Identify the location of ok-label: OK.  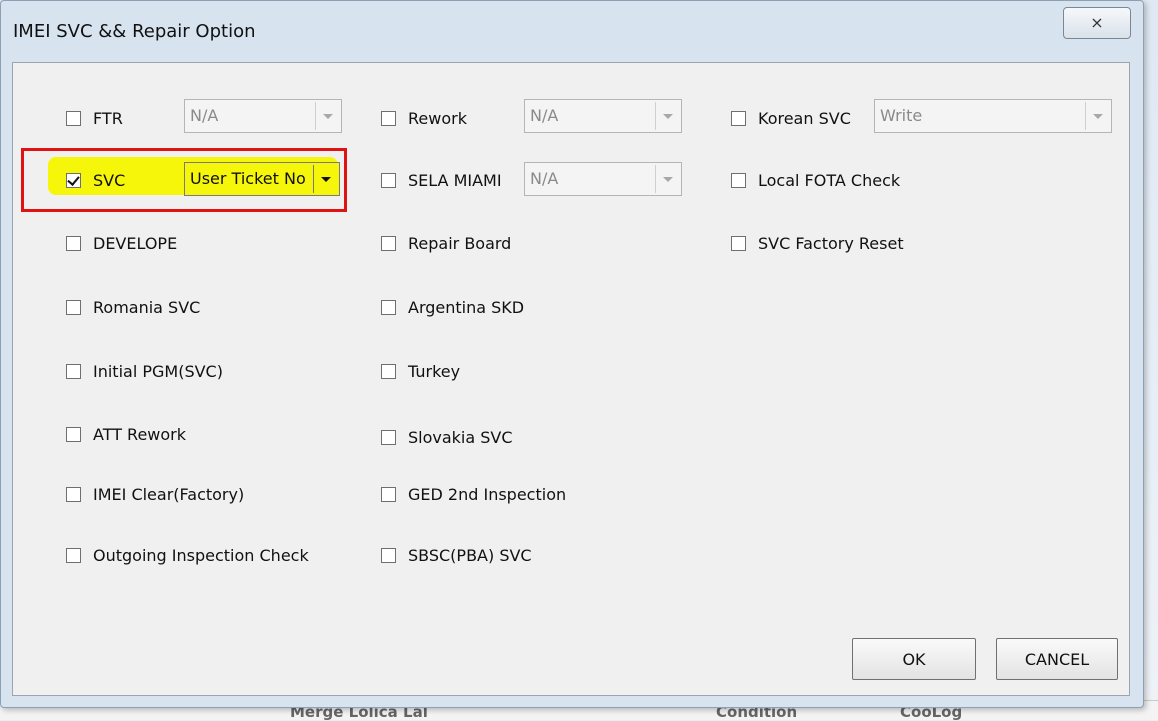
(914, 659).